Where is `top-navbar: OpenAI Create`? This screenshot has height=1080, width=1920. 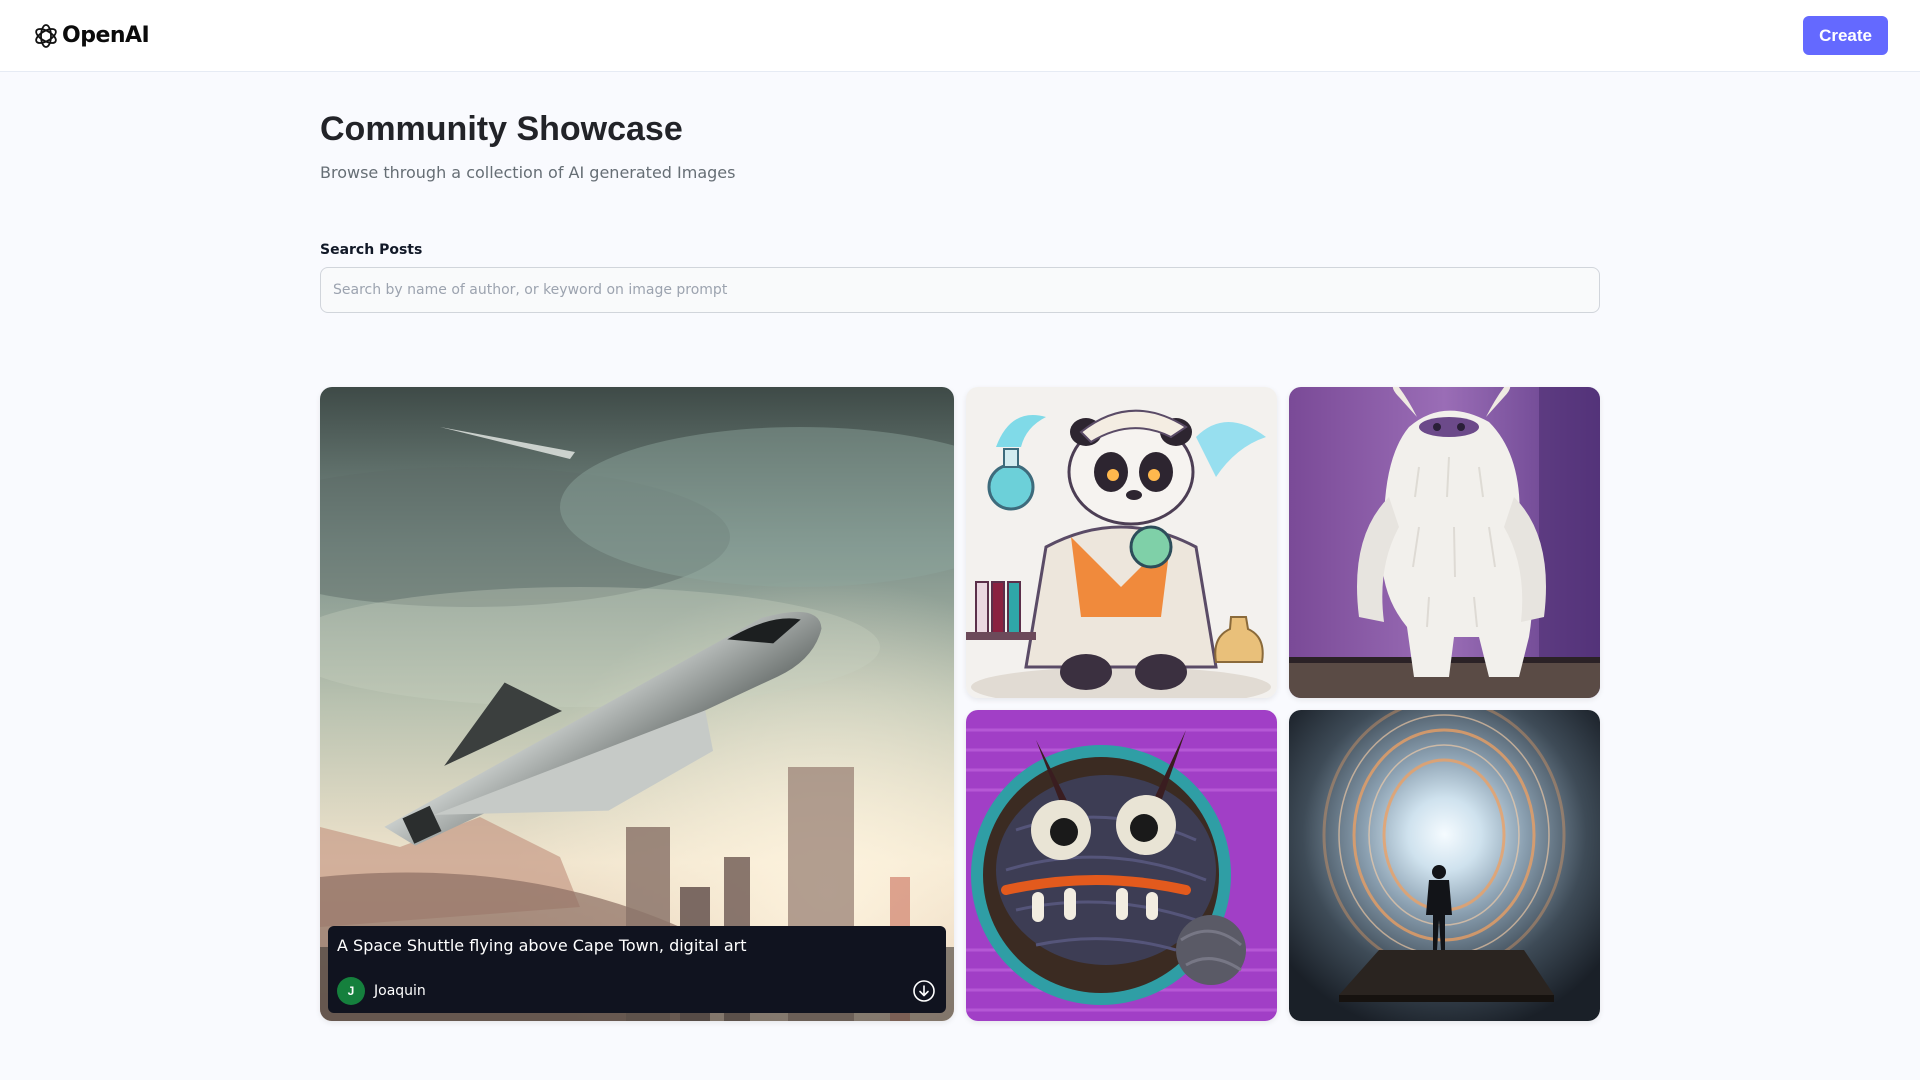
top-navbar: OpenAI Create is located at coordinates (960, 36).